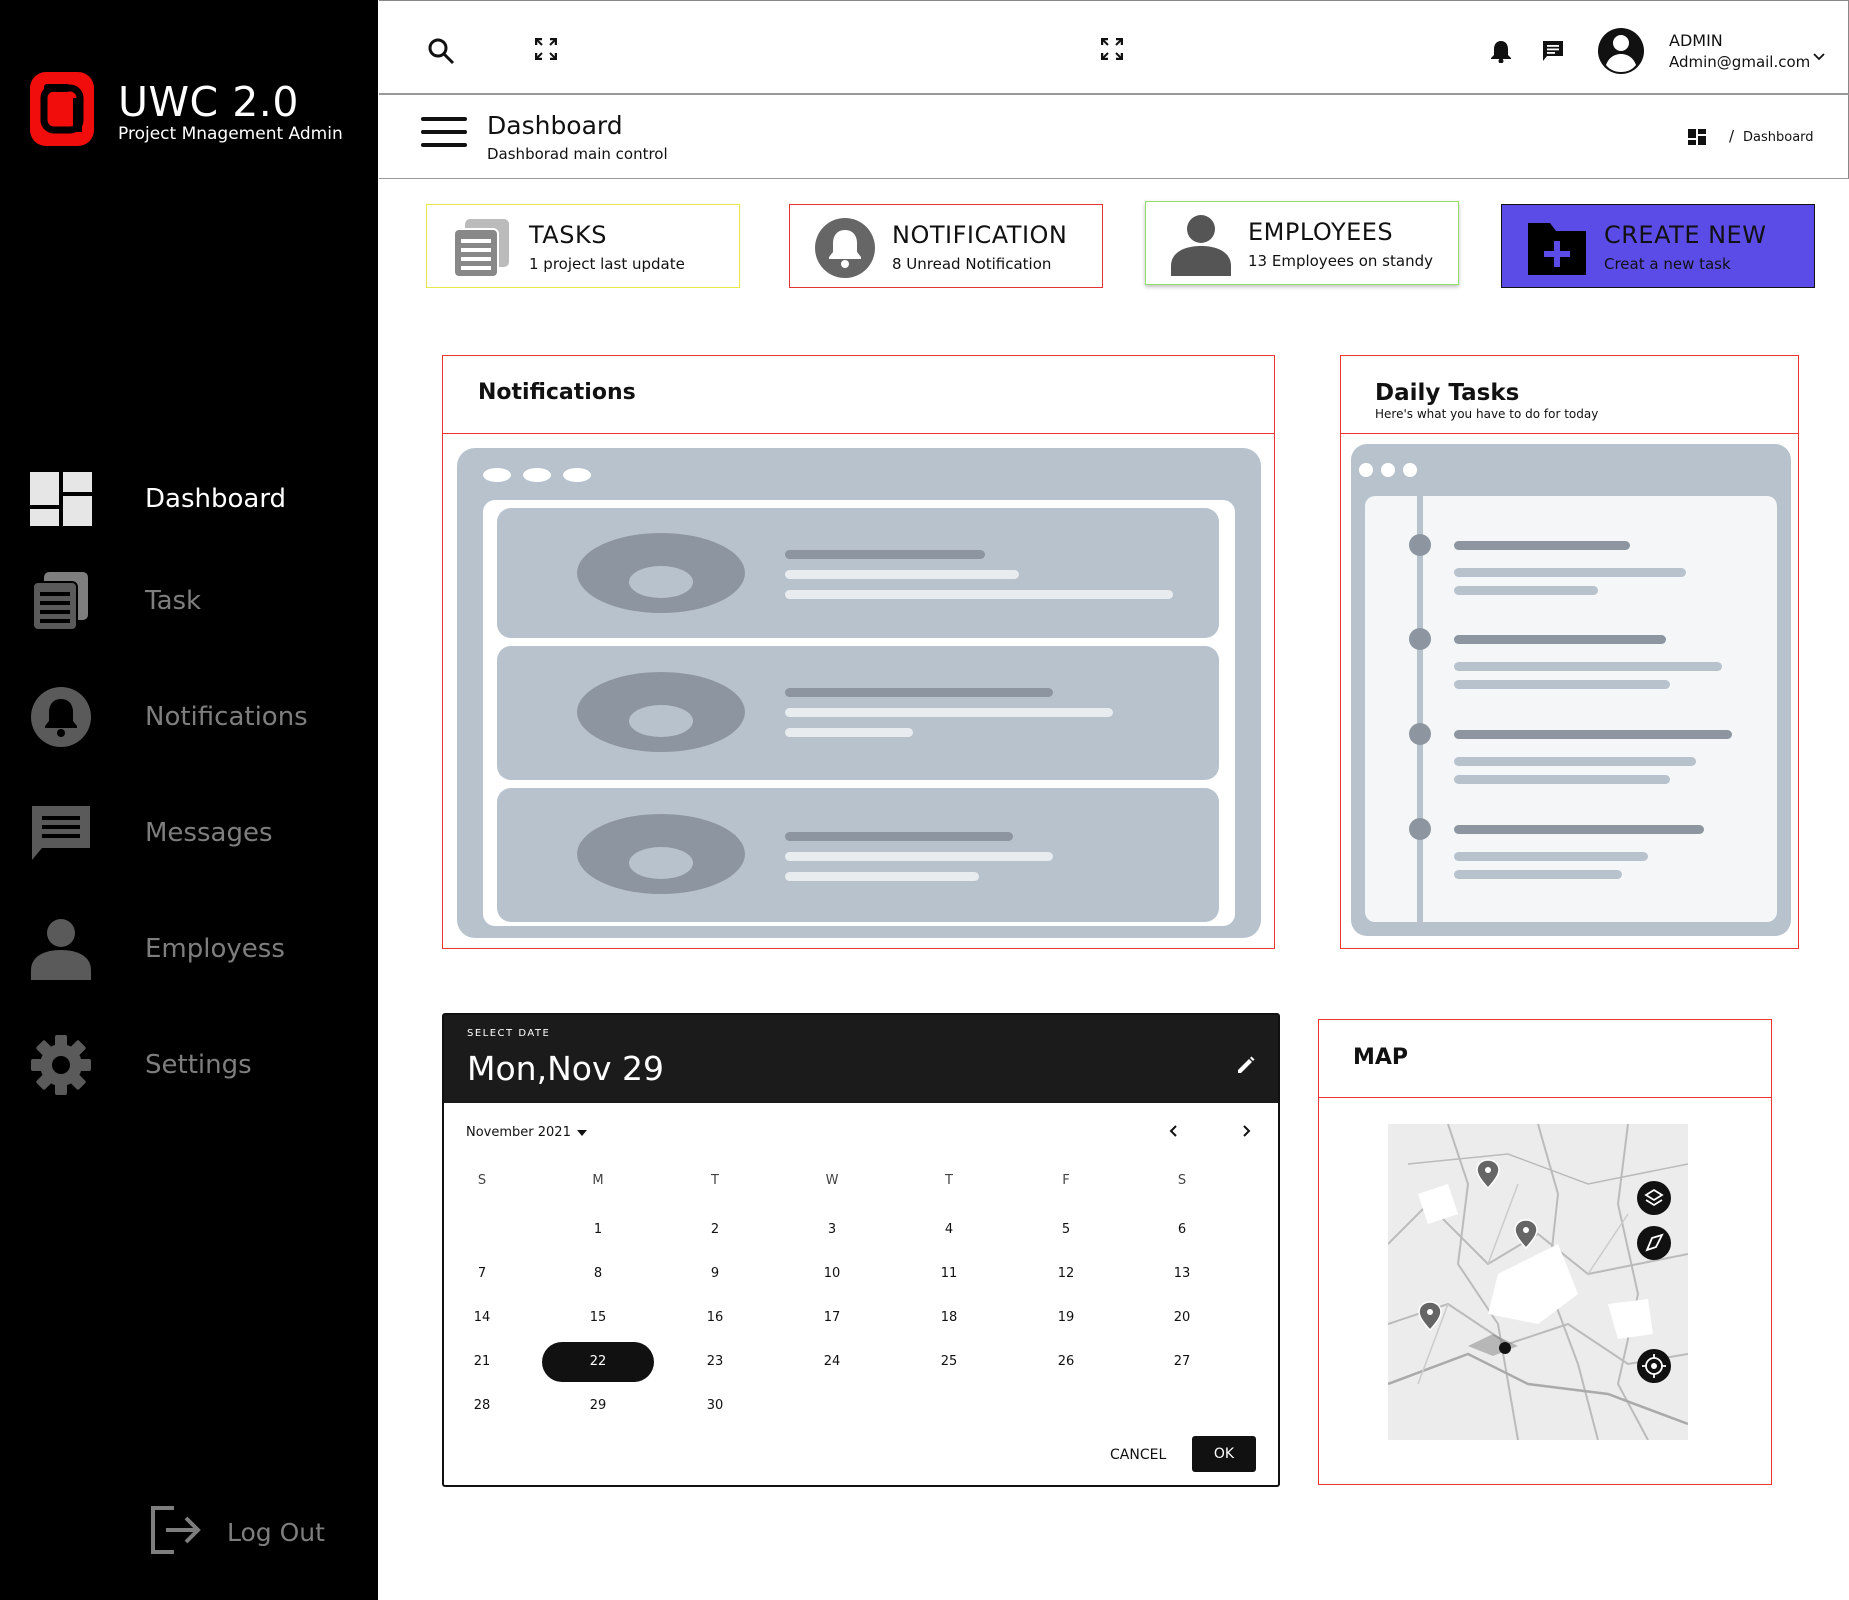 This screenshot has height=1600, width=1849. What do you see at coordinates (1066, 1230) in the screenshot?
I see `calendar-day: 5` at bounding box center [1066, 1230].